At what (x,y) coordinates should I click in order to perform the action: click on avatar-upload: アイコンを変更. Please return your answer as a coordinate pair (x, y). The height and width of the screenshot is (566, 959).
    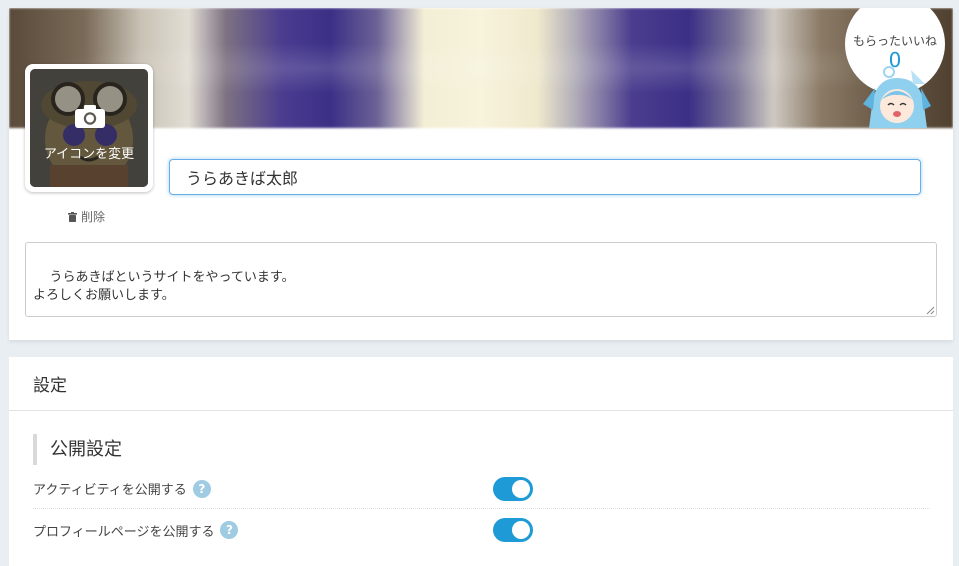
    Looking at the image, I should click on (89, 128).